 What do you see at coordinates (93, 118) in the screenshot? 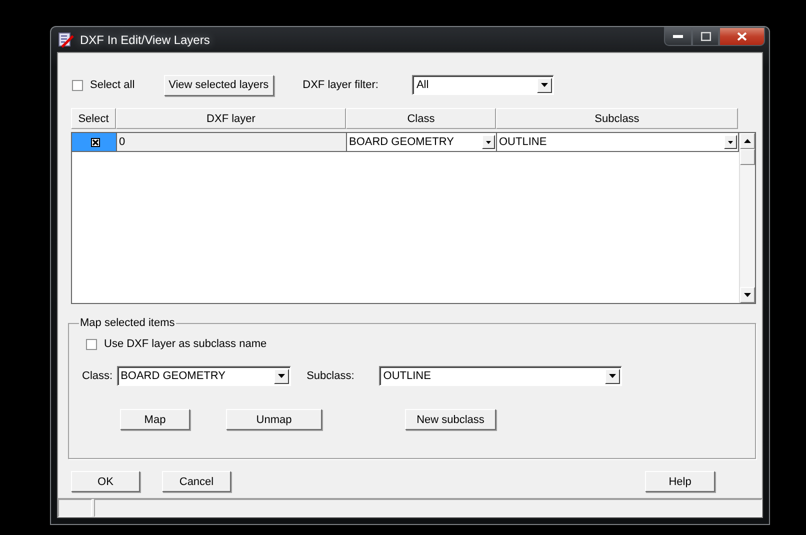
I see `column-header: Select` at bounding box center [93, 118].